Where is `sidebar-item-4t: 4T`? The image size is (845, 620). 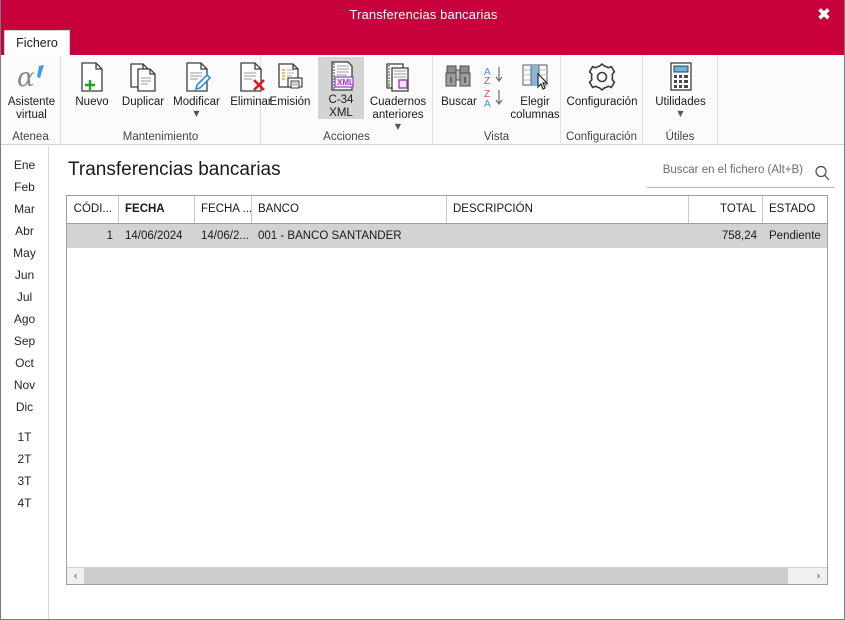 sidebar-item-4t: 4T is located at coordinates (24, 503).